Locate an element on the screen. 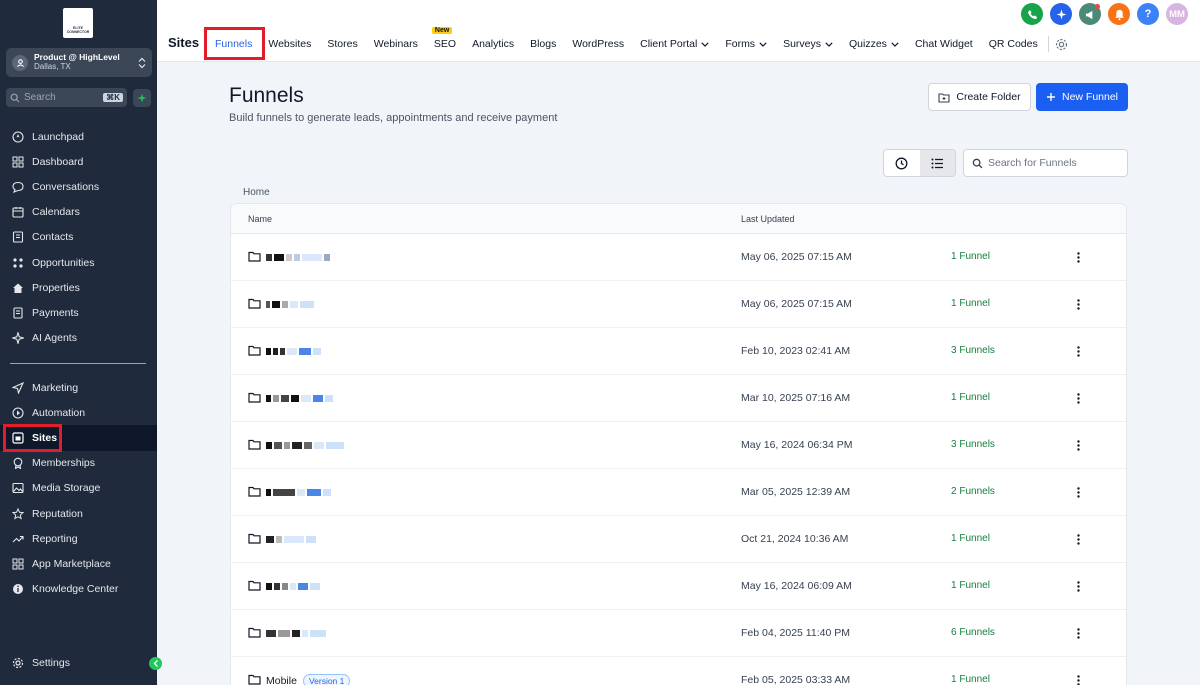 The height and width of the screenshot is (685, 1200). tab-blogs: Blogs is located at coordinates (543, 44).